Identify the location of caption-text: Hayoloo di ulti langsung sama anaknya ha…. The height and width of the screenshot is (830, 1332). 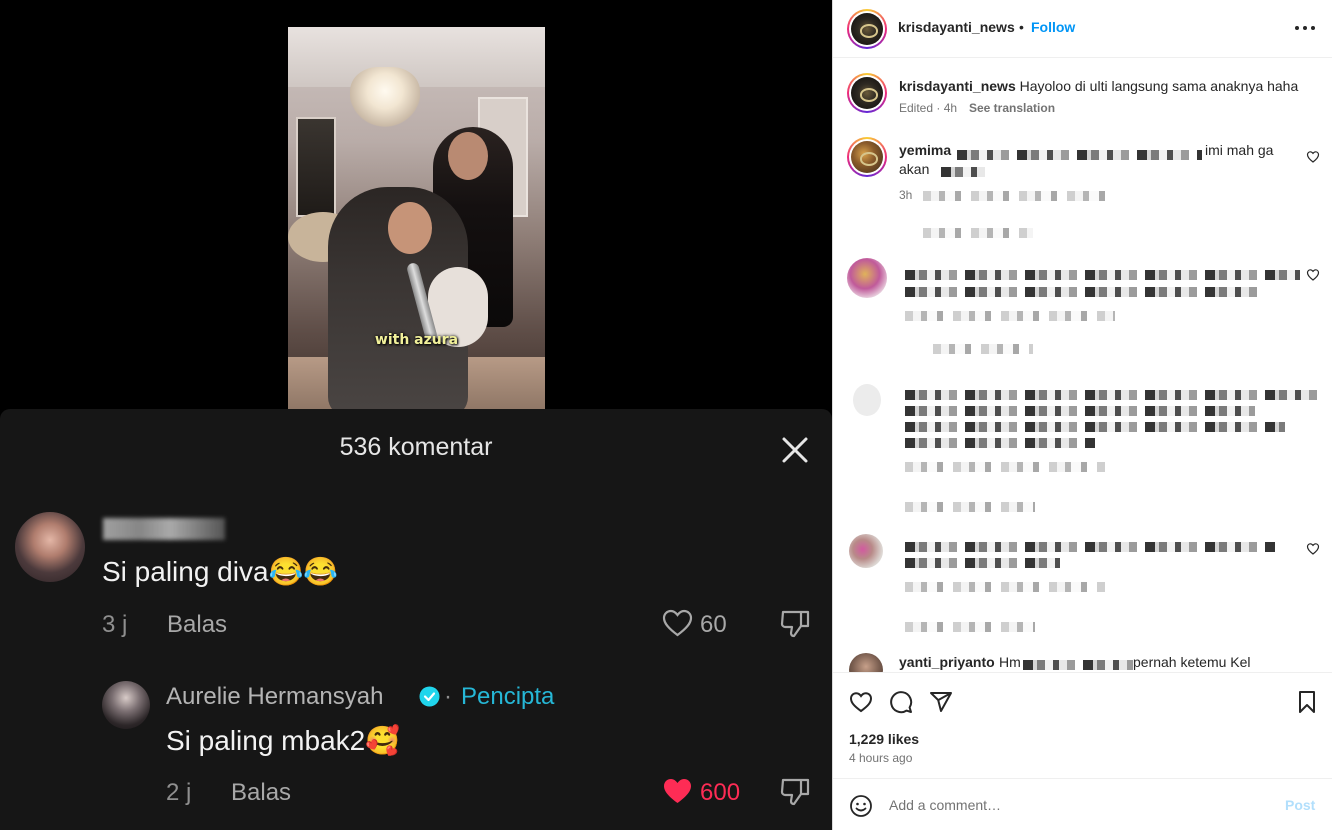
(1159, 86).